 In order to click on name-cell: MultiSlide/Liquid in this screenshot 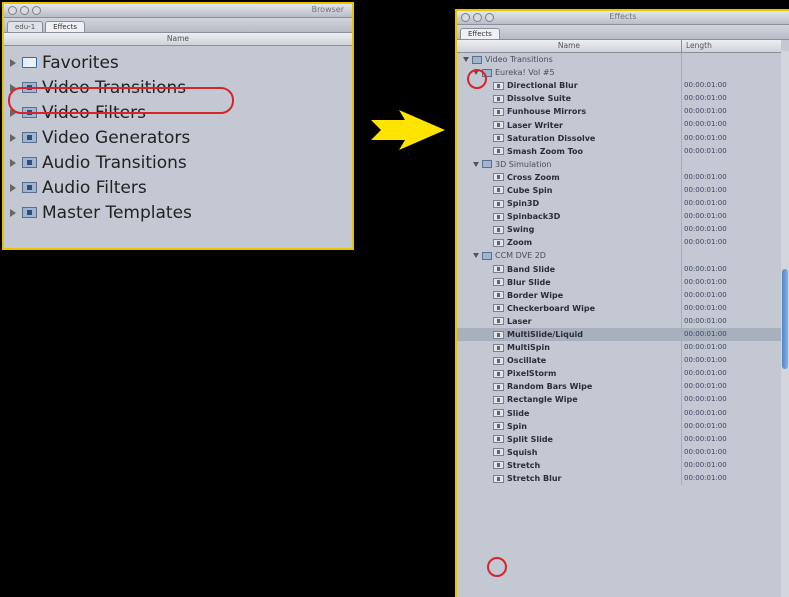, I will do `click(569, 334)`.